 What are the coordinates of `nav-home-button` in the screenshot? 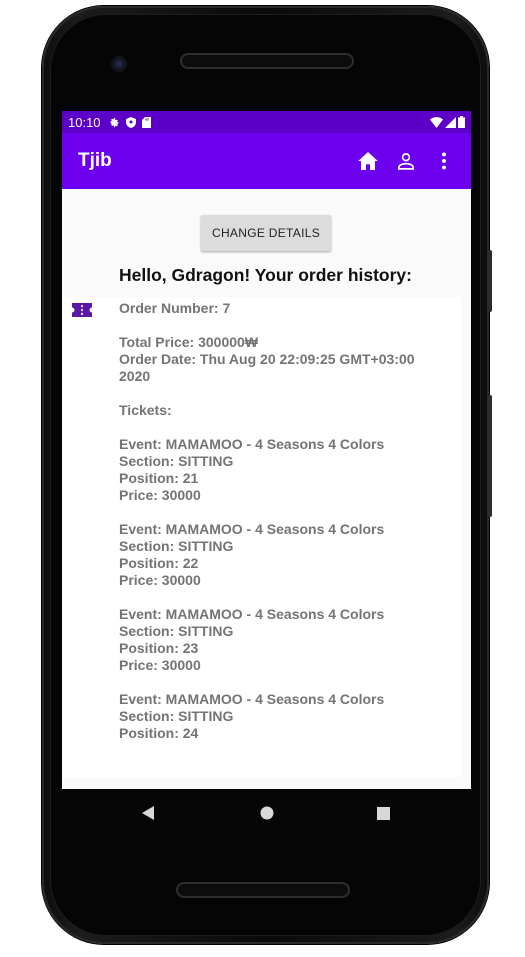 It's located at (267, 813).